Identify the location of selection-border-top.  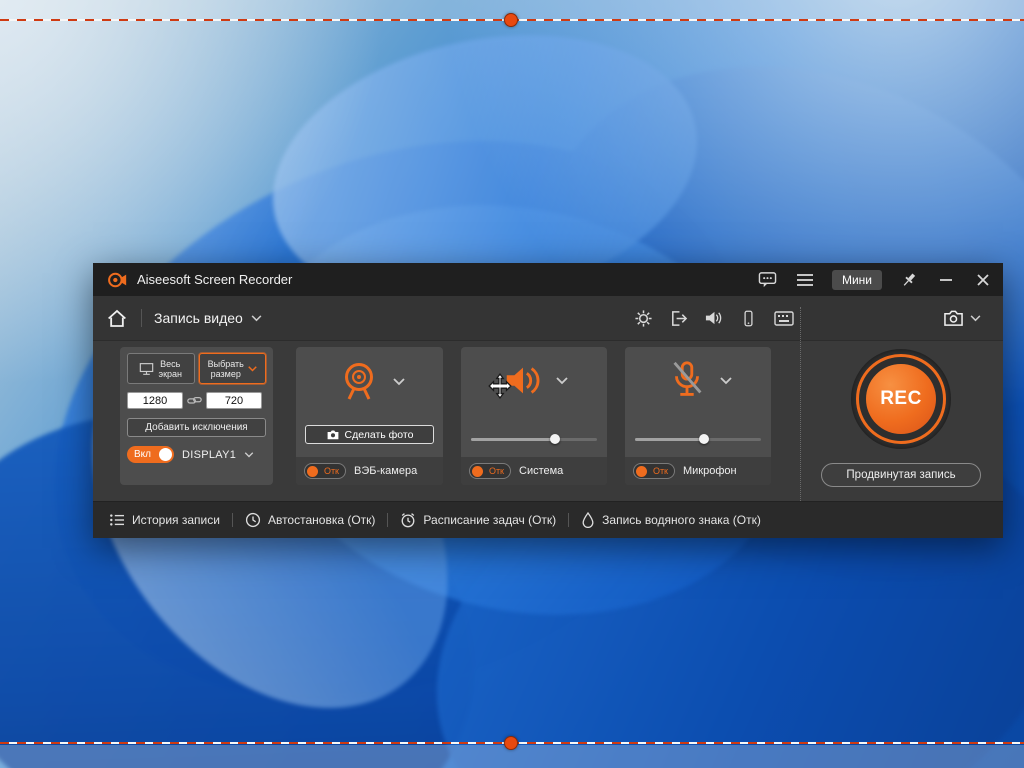
(512, 20).